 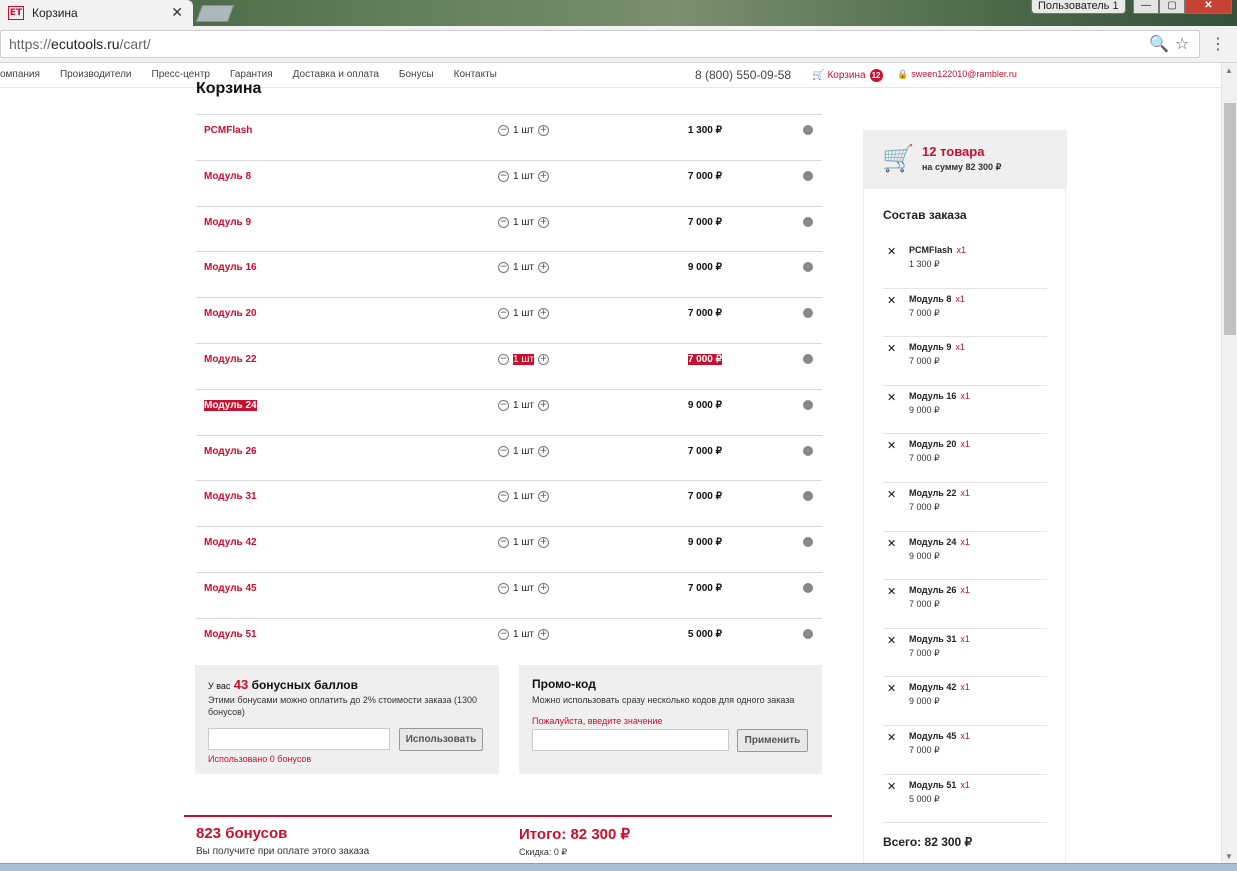 What do you see at coordinates (475, 74) in the screenshot?
I see `nav-item-contacts: Контакты` at bounding box center [475, 74].